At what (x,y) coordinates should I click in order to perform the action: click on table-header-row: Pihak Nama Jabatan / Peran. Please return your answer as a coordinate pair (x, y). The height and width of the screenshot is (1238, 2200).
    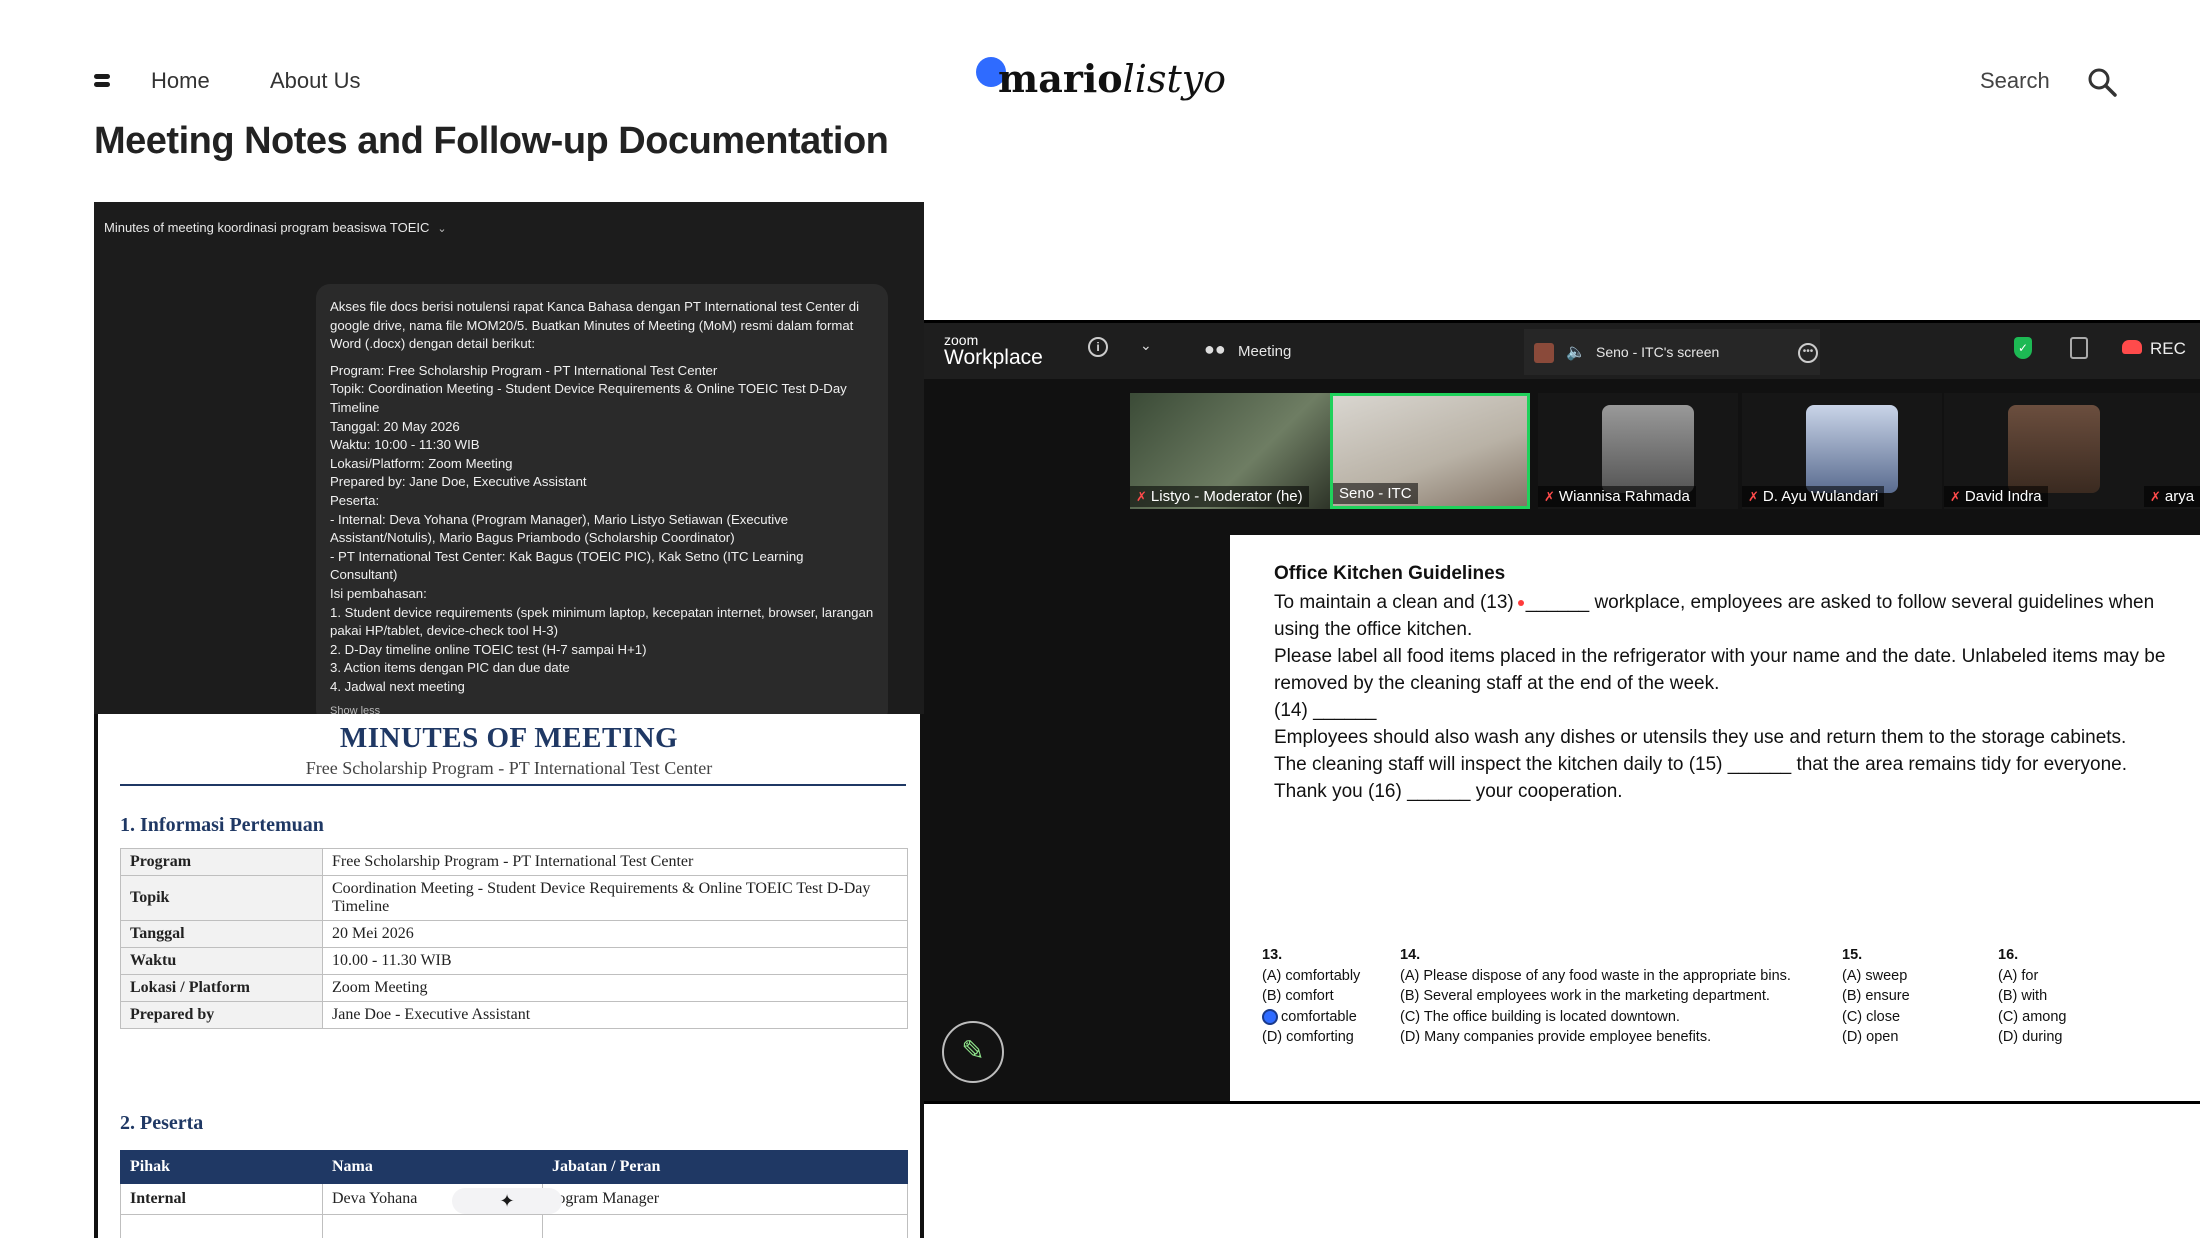
    Looking at the image, I should click on (514, 1167).